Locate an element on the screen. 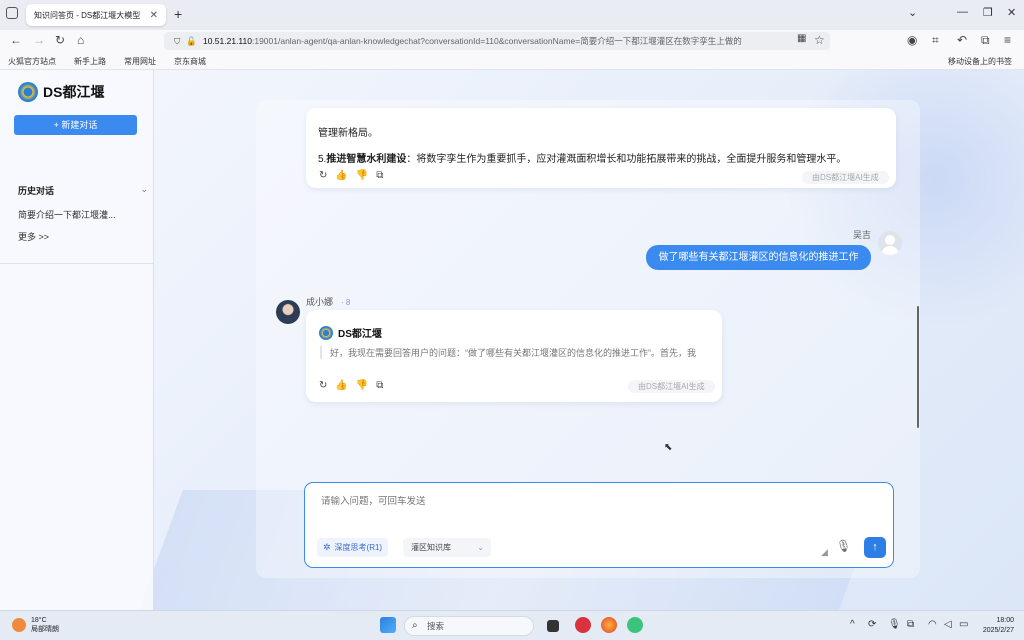 The height and width of the screenshot is (640, 1024). arrow-up-icon: ↑ is located at coordinates (875, 547).